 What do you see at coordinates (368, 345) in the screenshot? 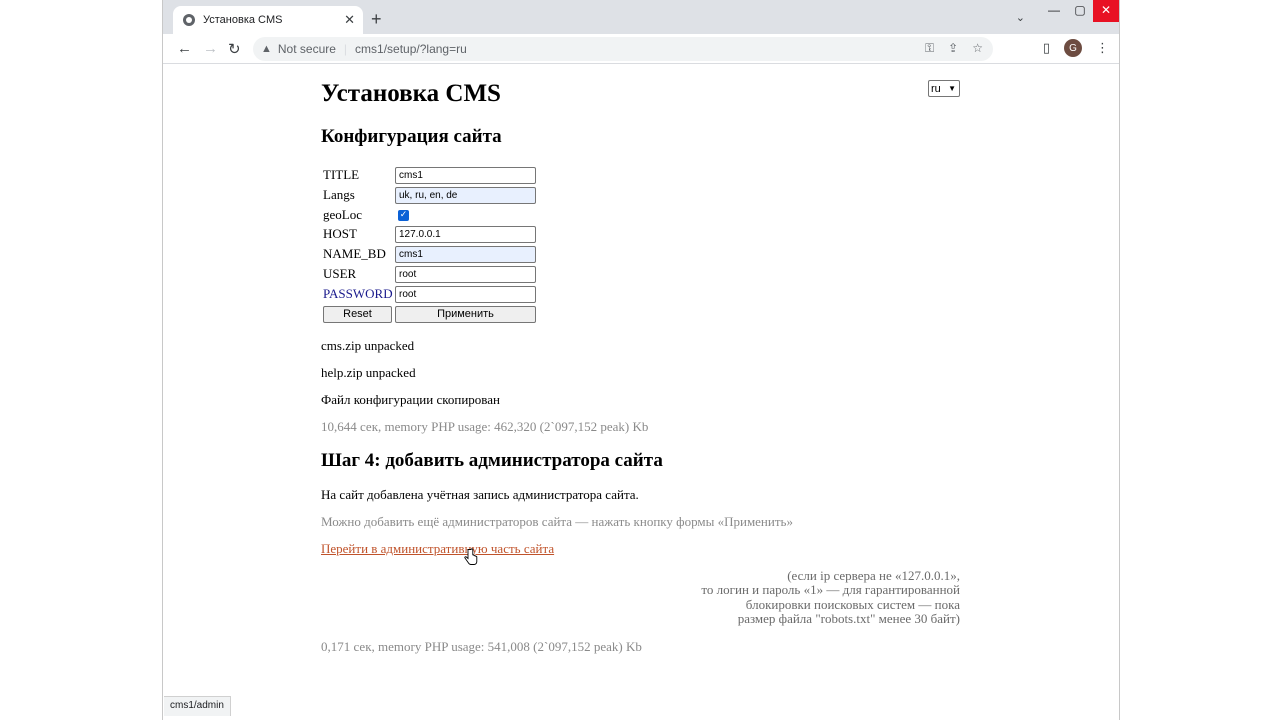
I see `log-line: cms.zip unpacked` at bounding box center [368, 345].